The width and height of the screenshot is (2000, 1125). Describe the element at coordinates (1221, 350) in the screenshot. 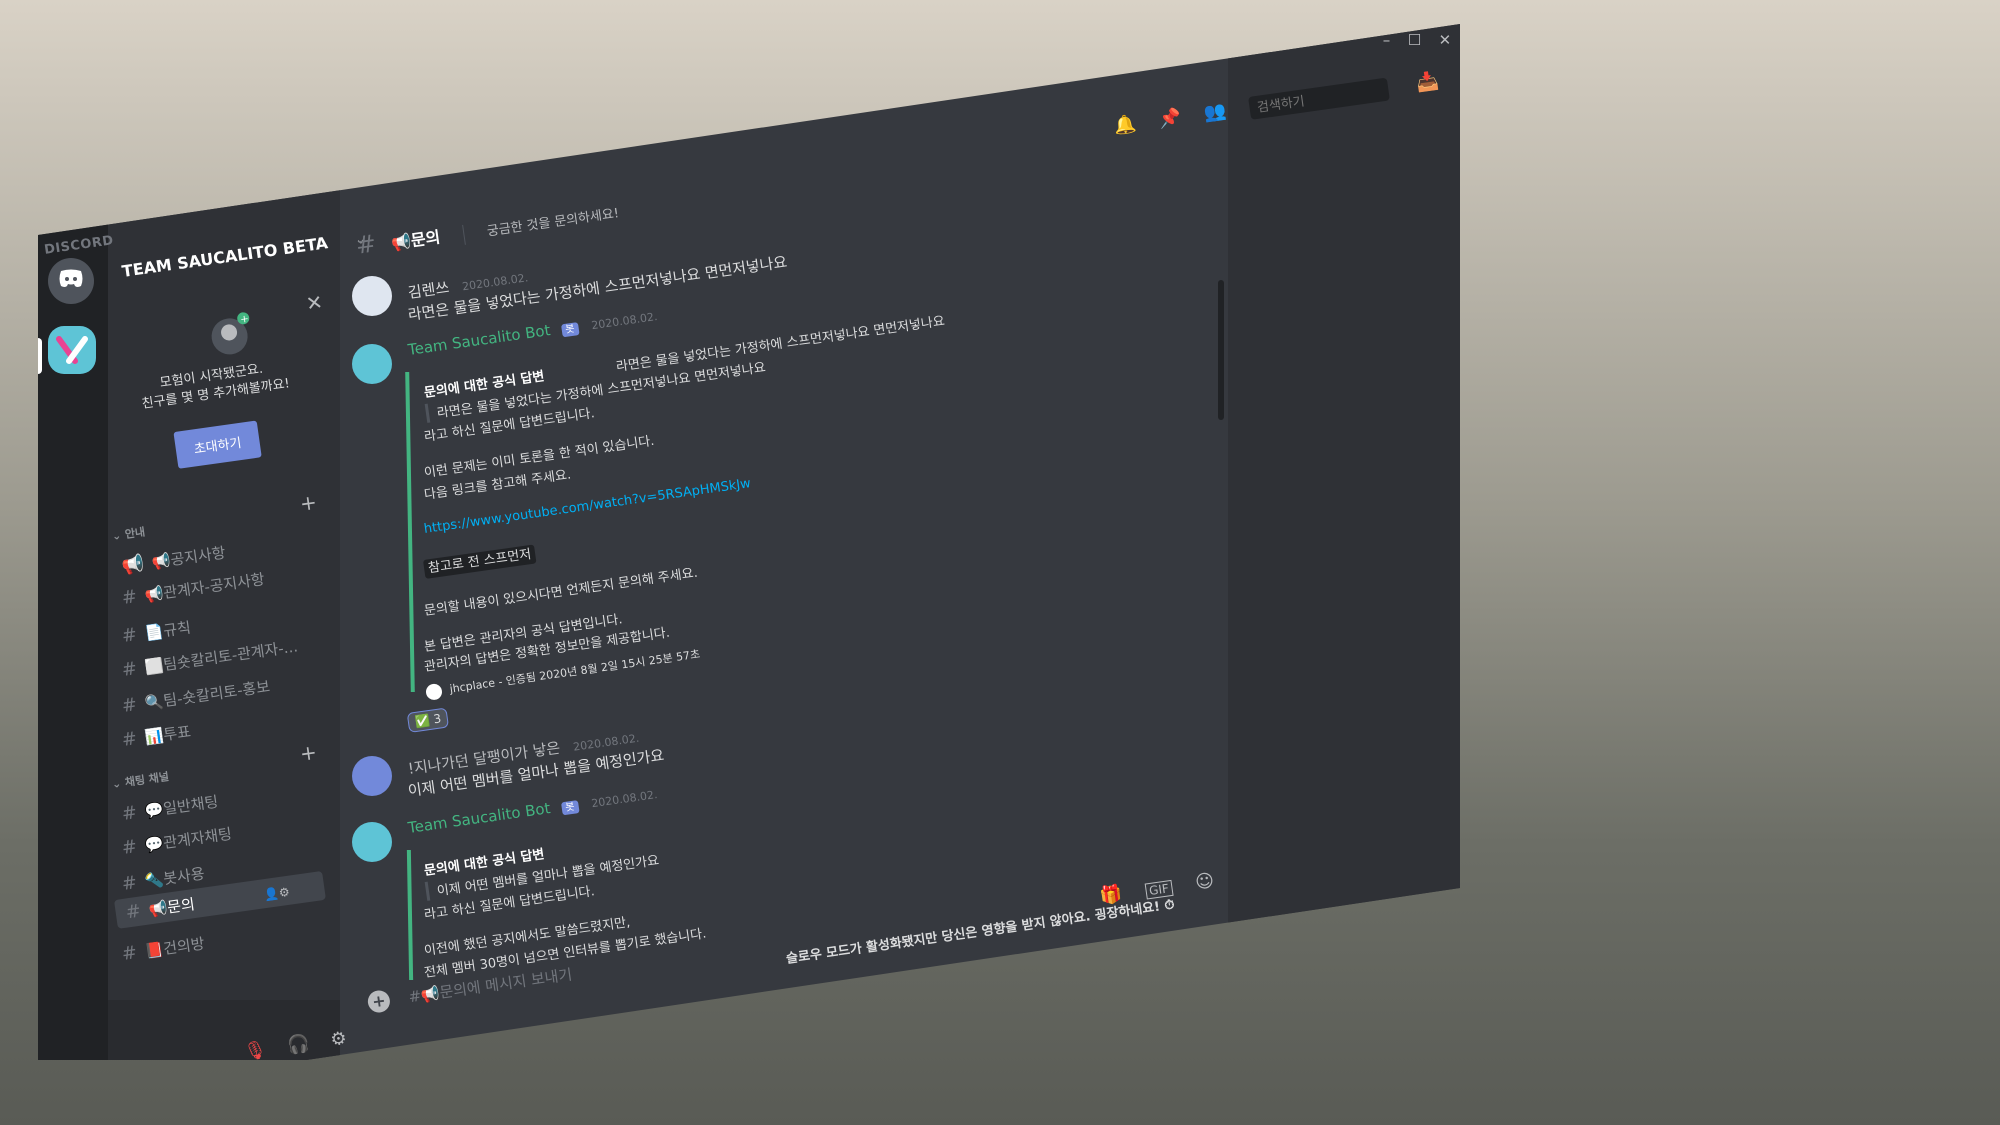

I see `scrollbar` at that location.